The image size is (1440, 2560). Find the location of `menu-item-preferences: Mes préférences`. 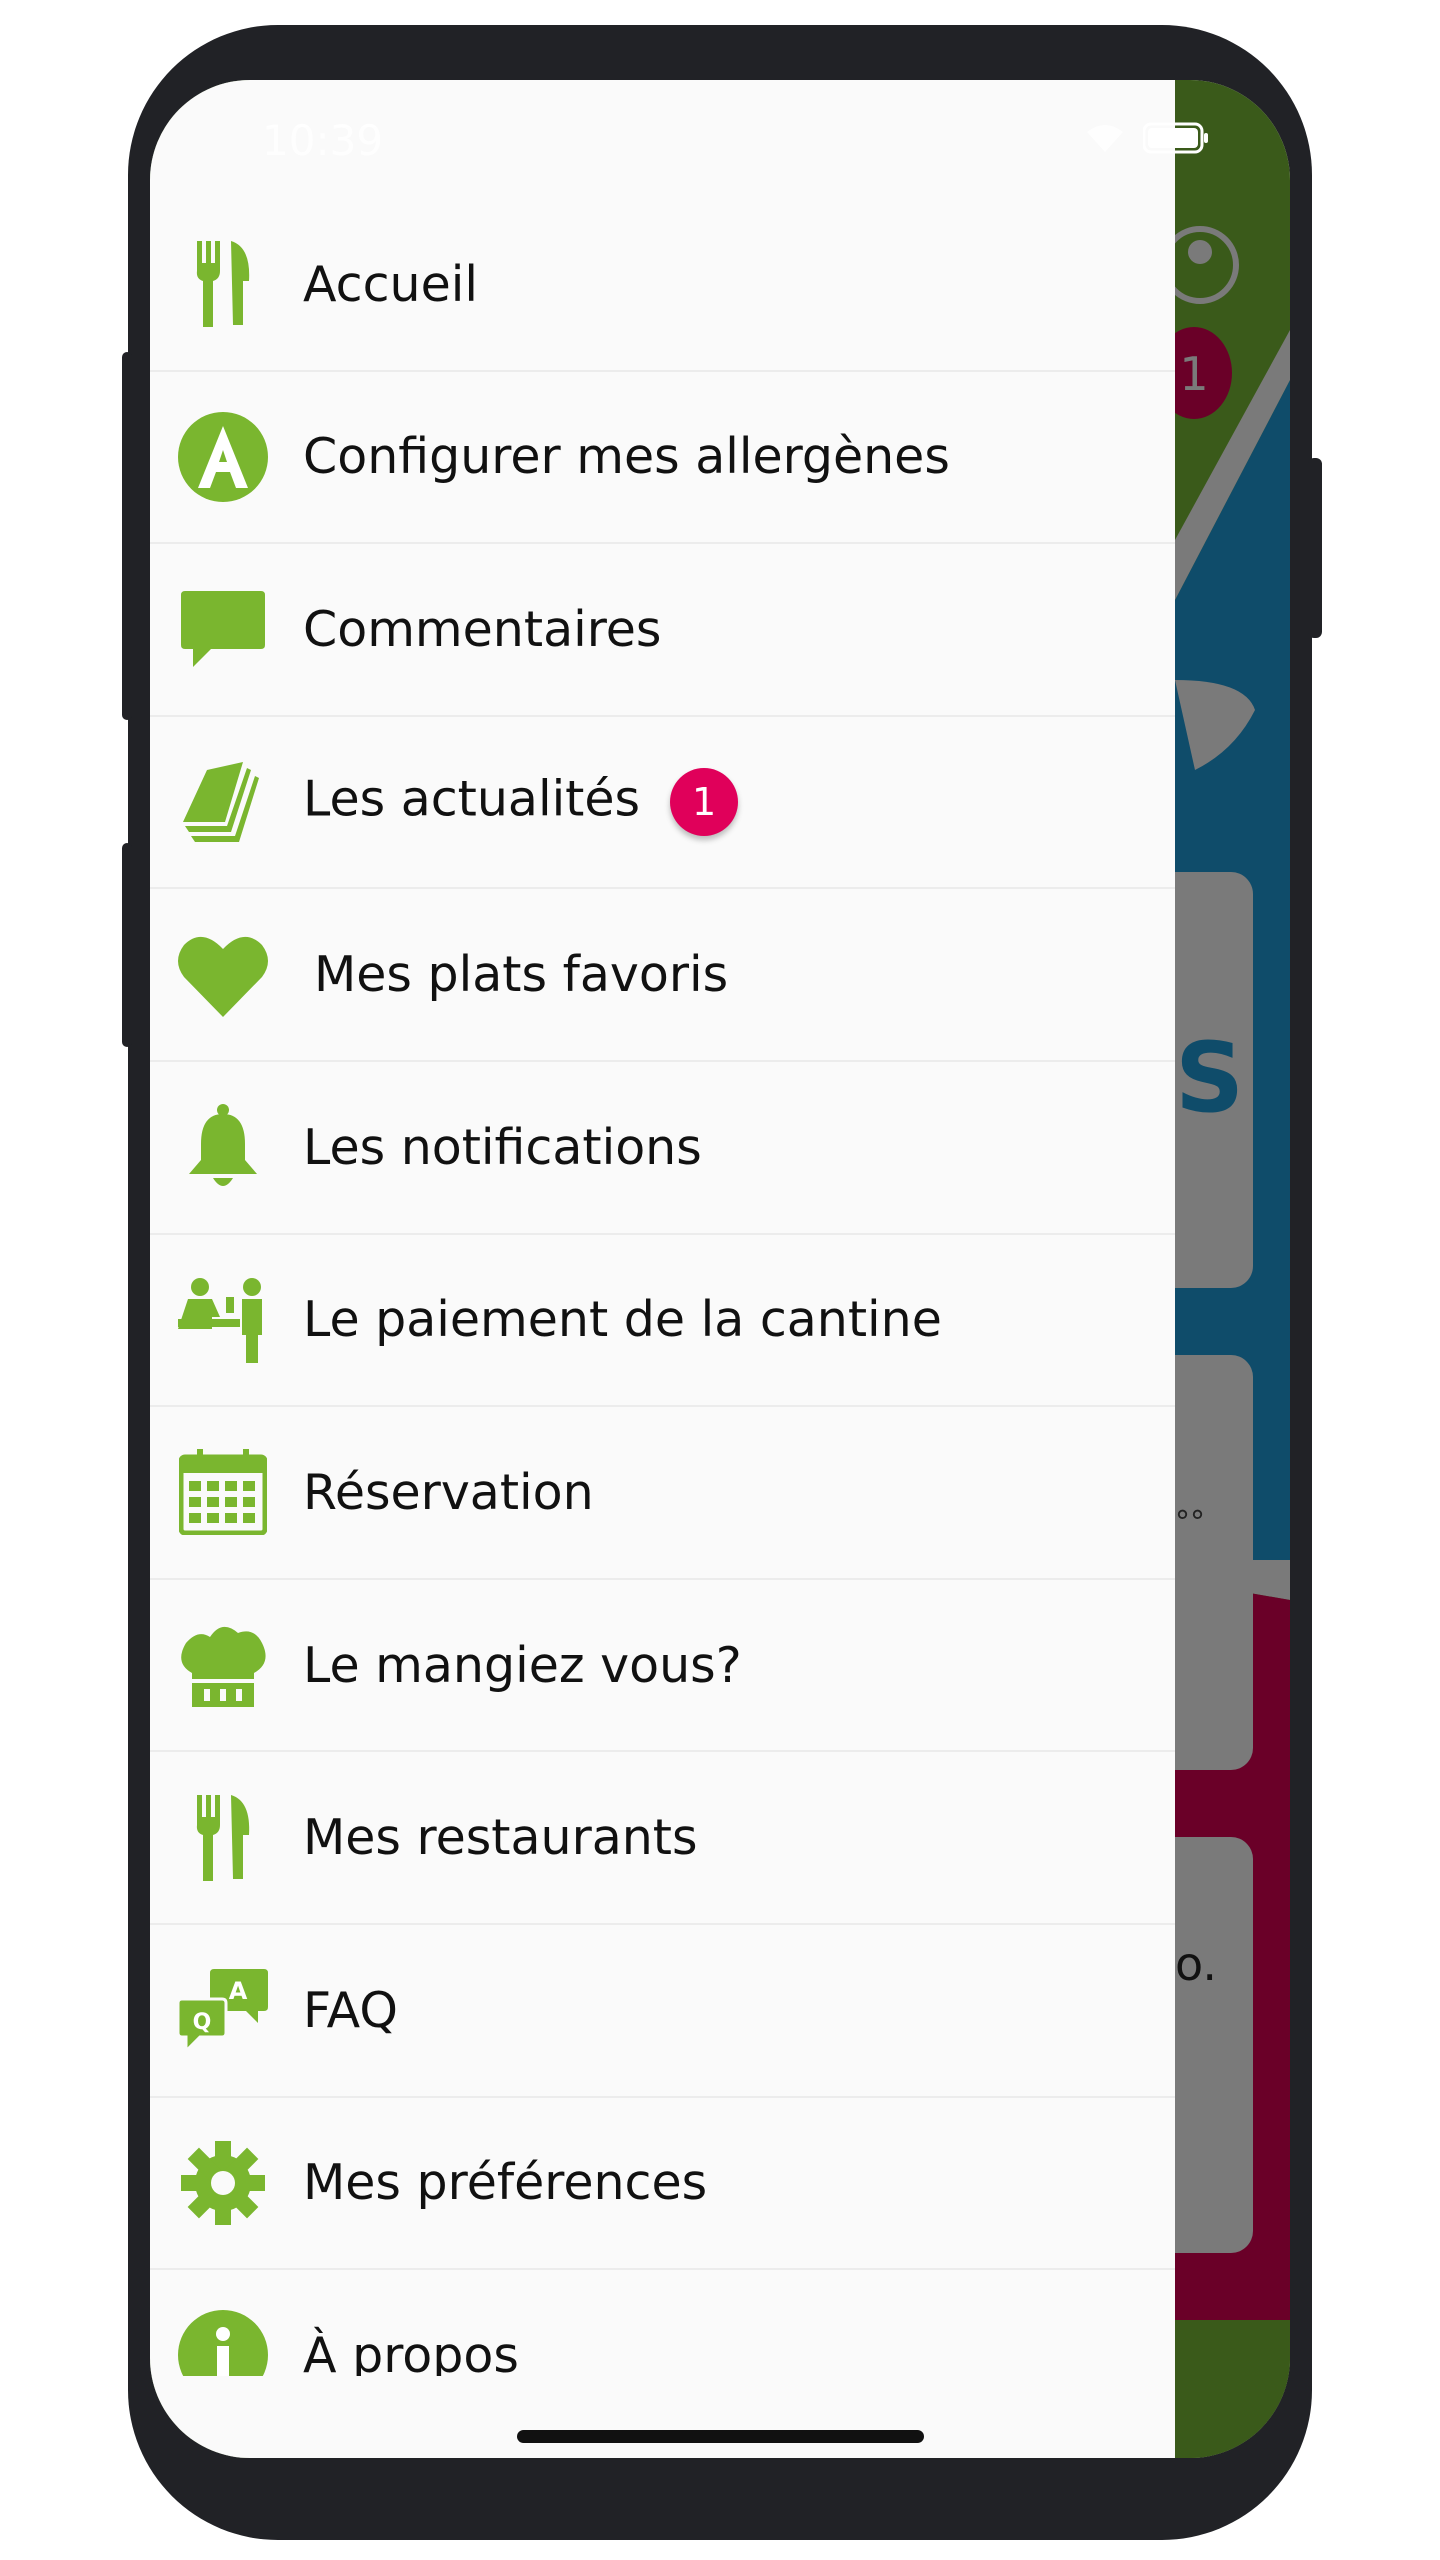

menu-item-preferences: Mes préférences is located at coordinates (662, 2184).